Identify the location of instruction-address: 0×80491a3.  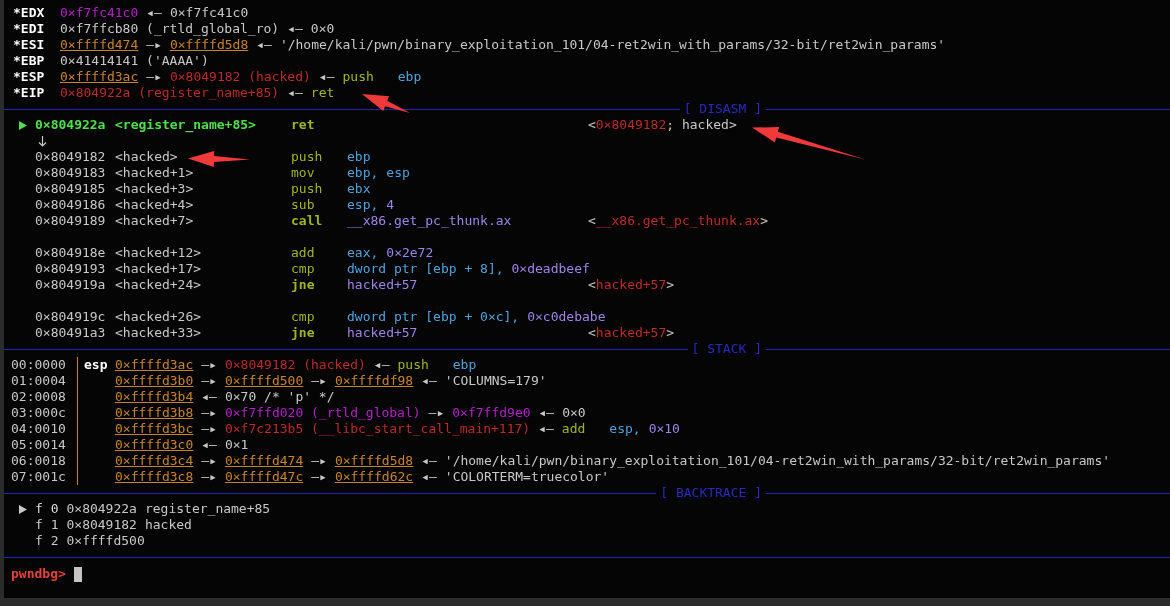
(71, 333).